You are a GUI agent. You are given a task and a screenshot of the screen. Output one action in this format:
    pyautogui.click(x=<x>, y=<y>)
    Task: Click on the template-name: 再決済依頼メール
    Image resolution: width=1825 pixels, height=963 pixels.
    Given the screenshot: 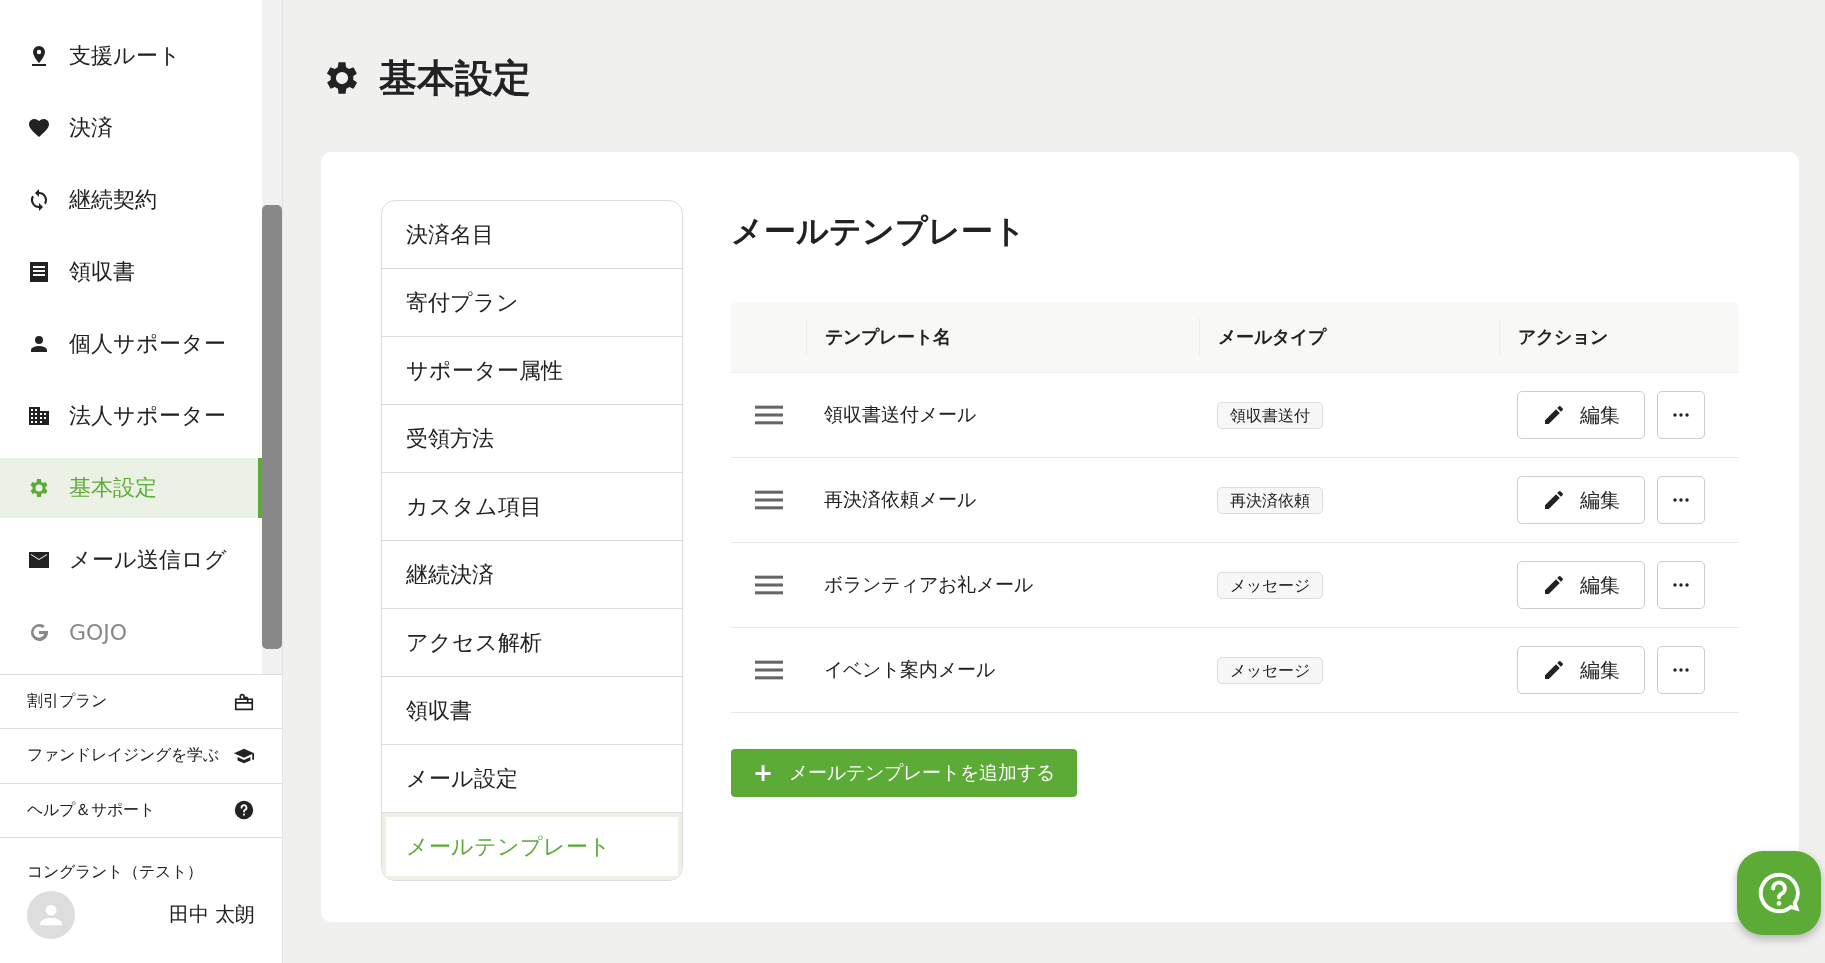 What is the action you would take?
    pyautogui.click(x=900, y=499)
    